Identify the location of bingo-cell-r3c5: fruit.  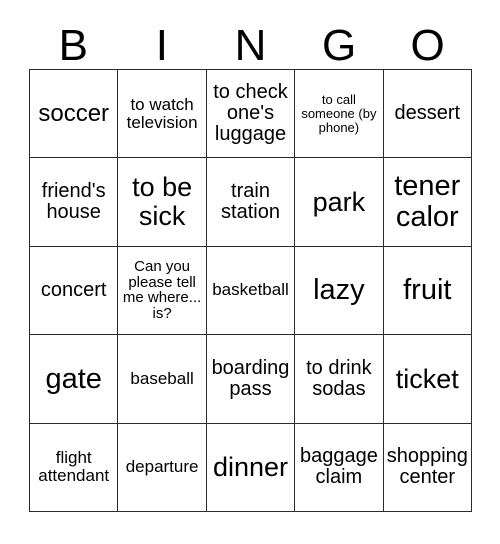
(427, 291).